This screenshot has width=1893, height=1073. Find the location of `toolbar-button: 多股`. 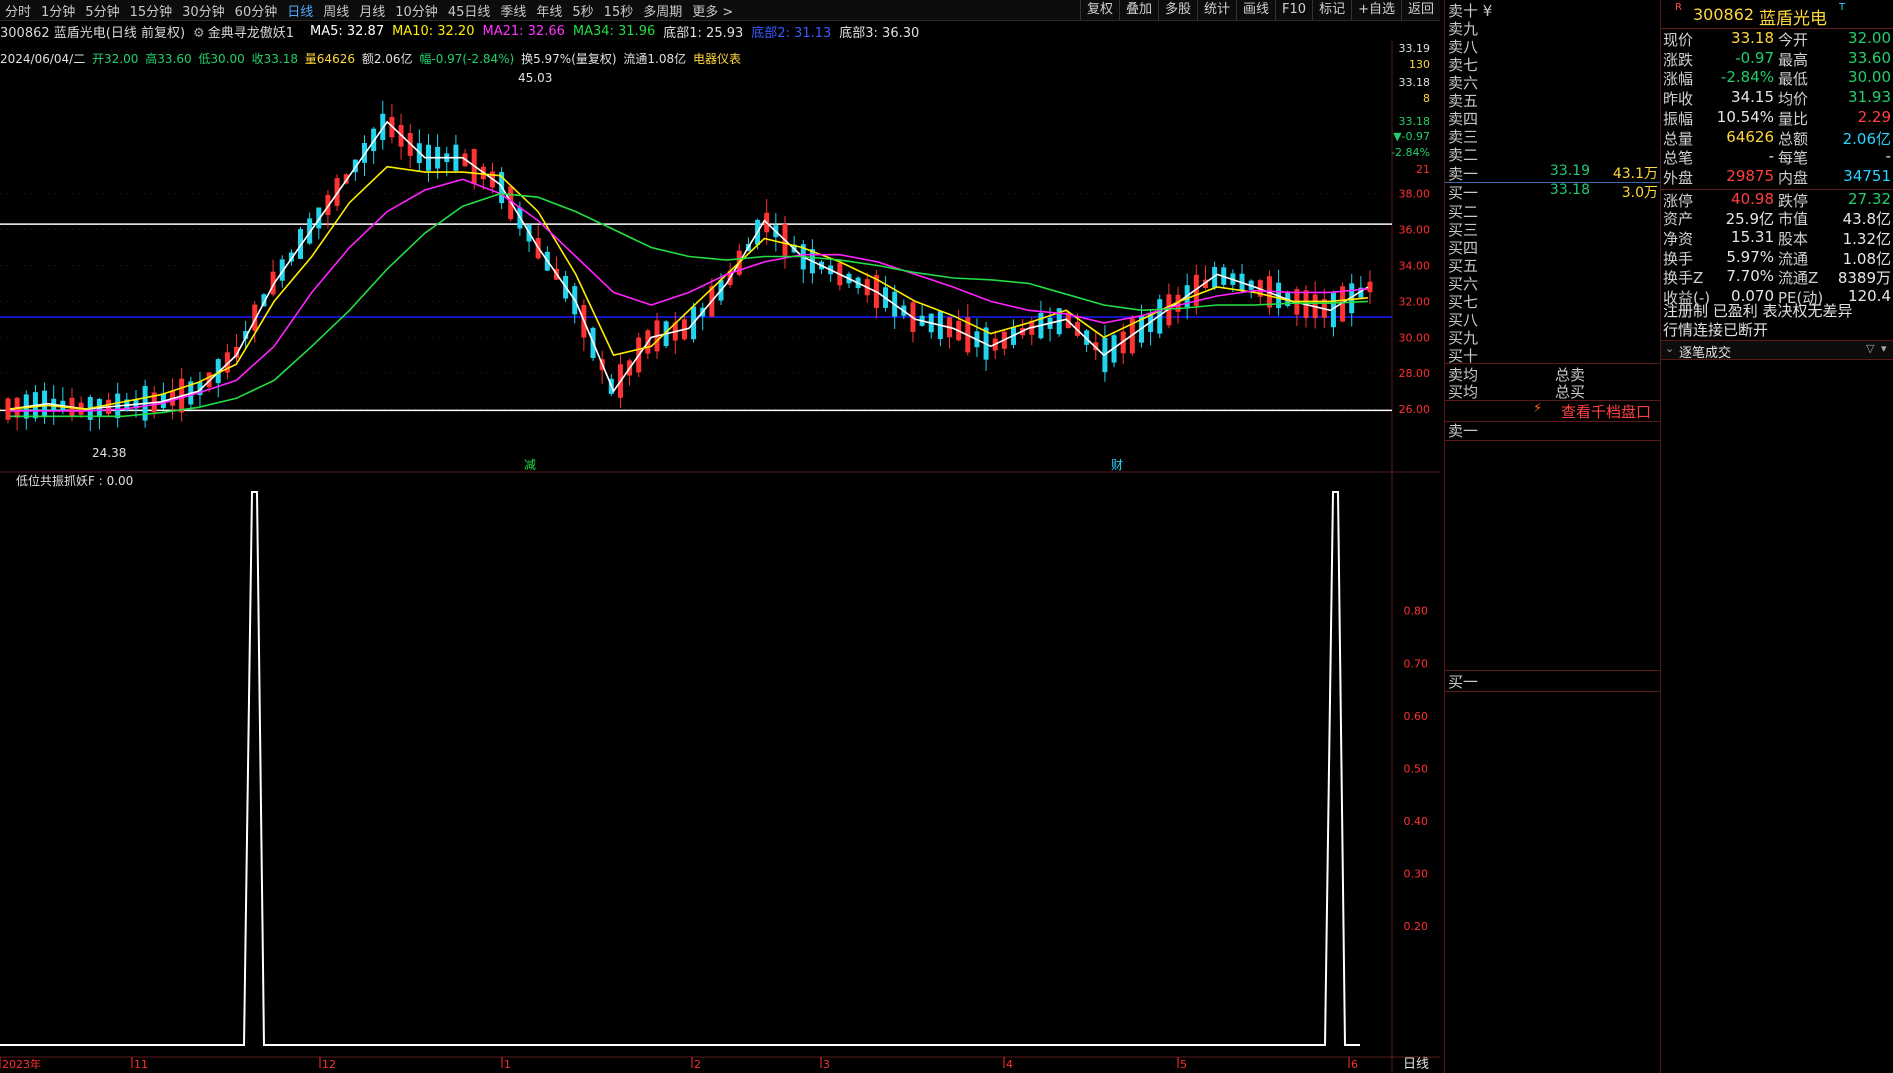

toolbar-button: 多股 is located at coordinates (1177, 10).